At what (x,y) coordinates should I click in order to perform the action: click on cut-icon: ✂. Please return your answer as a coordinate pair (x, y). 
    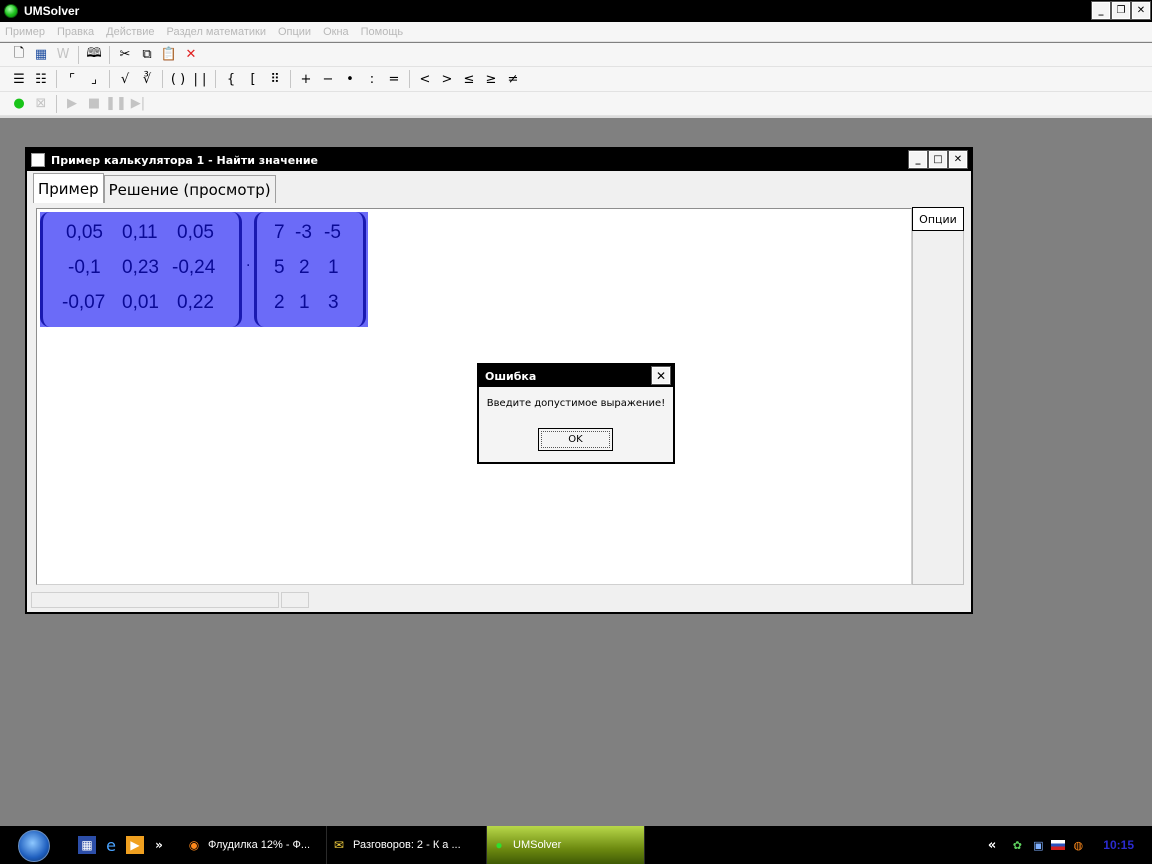
    Looking at the image, I should click on (125, 55).